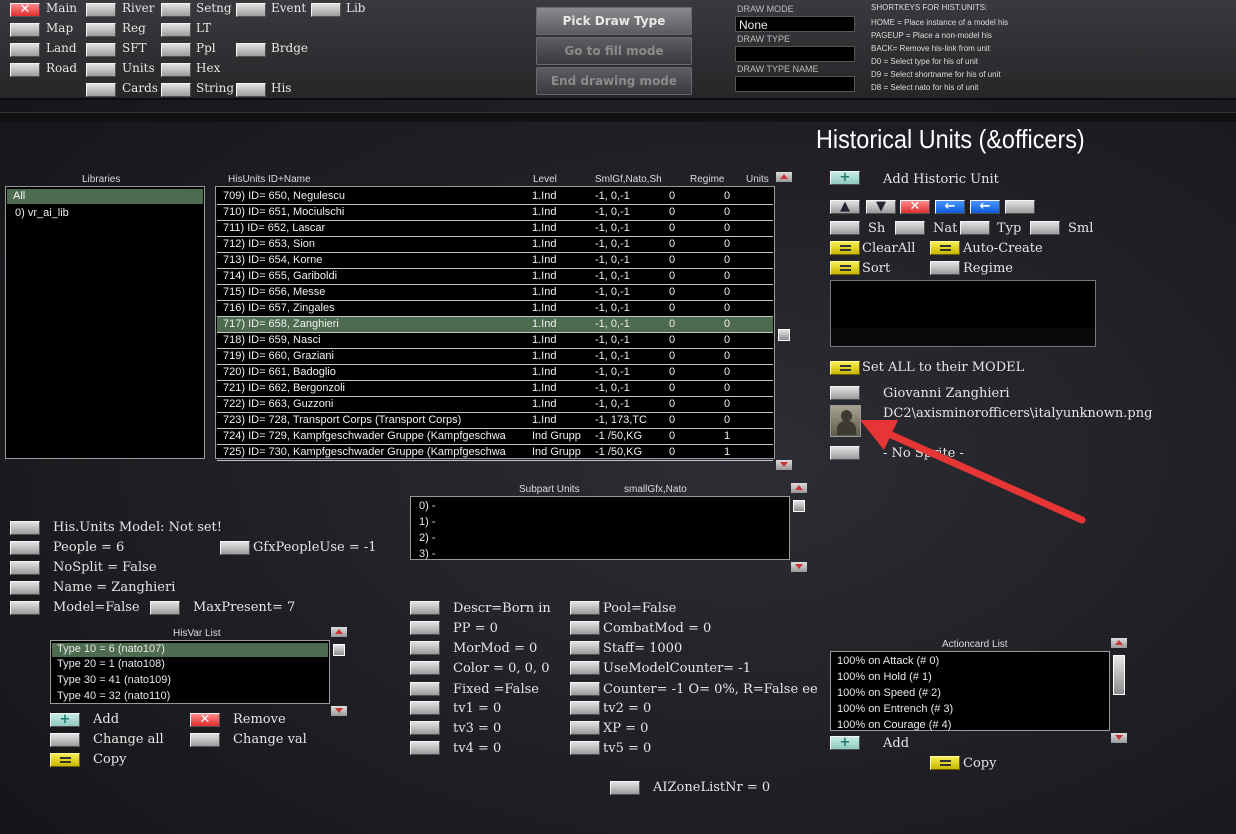 The height and width of the screenshot is (834, 1236). Describe the element at coordinates (495, 309) in the screenshot. I see `table-row: 716) ID= 657, Zingales 1.Ind -1, 0,-1 0 0` at that location.